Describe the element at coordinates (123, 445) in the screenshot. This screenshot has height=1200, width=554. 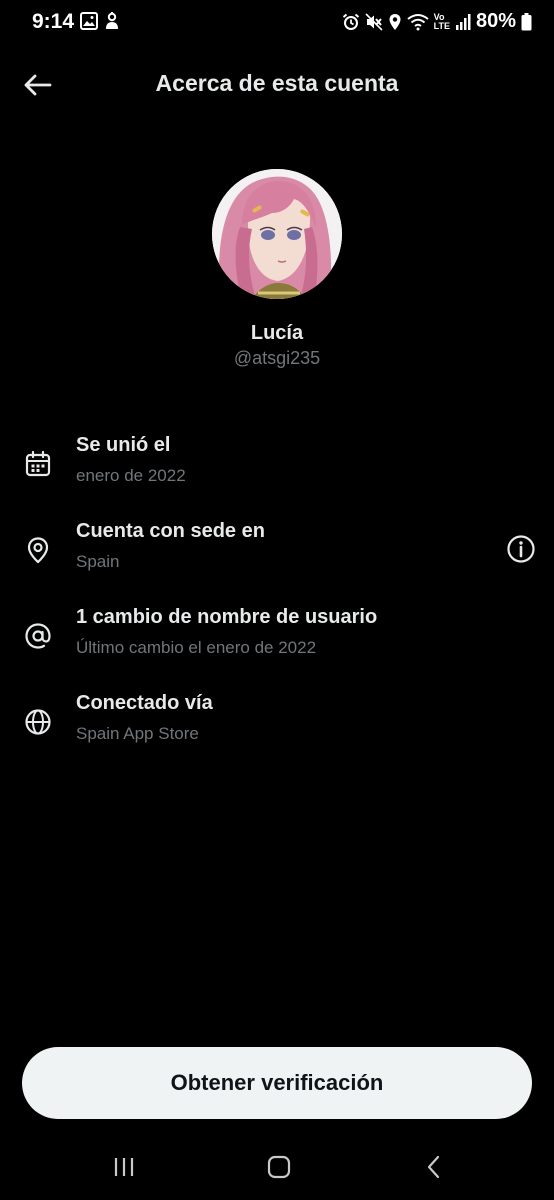
I see `info-title: Se unió el` at that location.